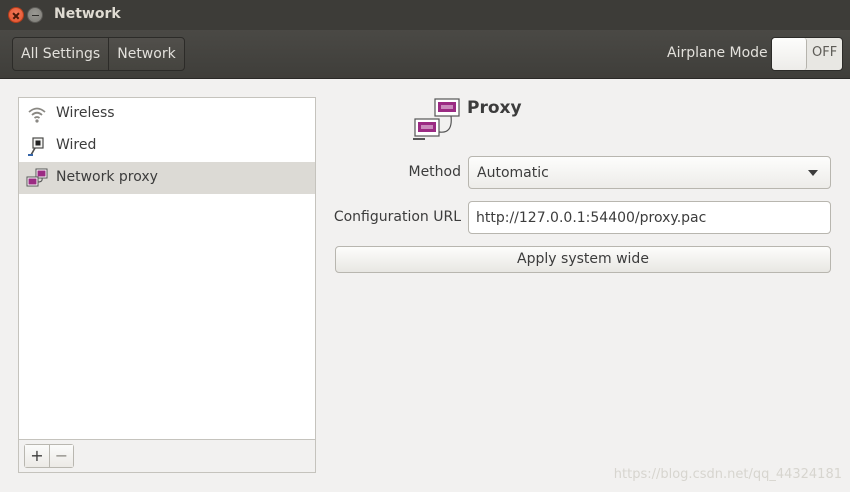 The height and width of the screenshot is (492, 850). Describe the element at coordinates (727, 474) in the screenshot. I see `watermark: https://blog.csdn.net/qq_44324181` at that location.